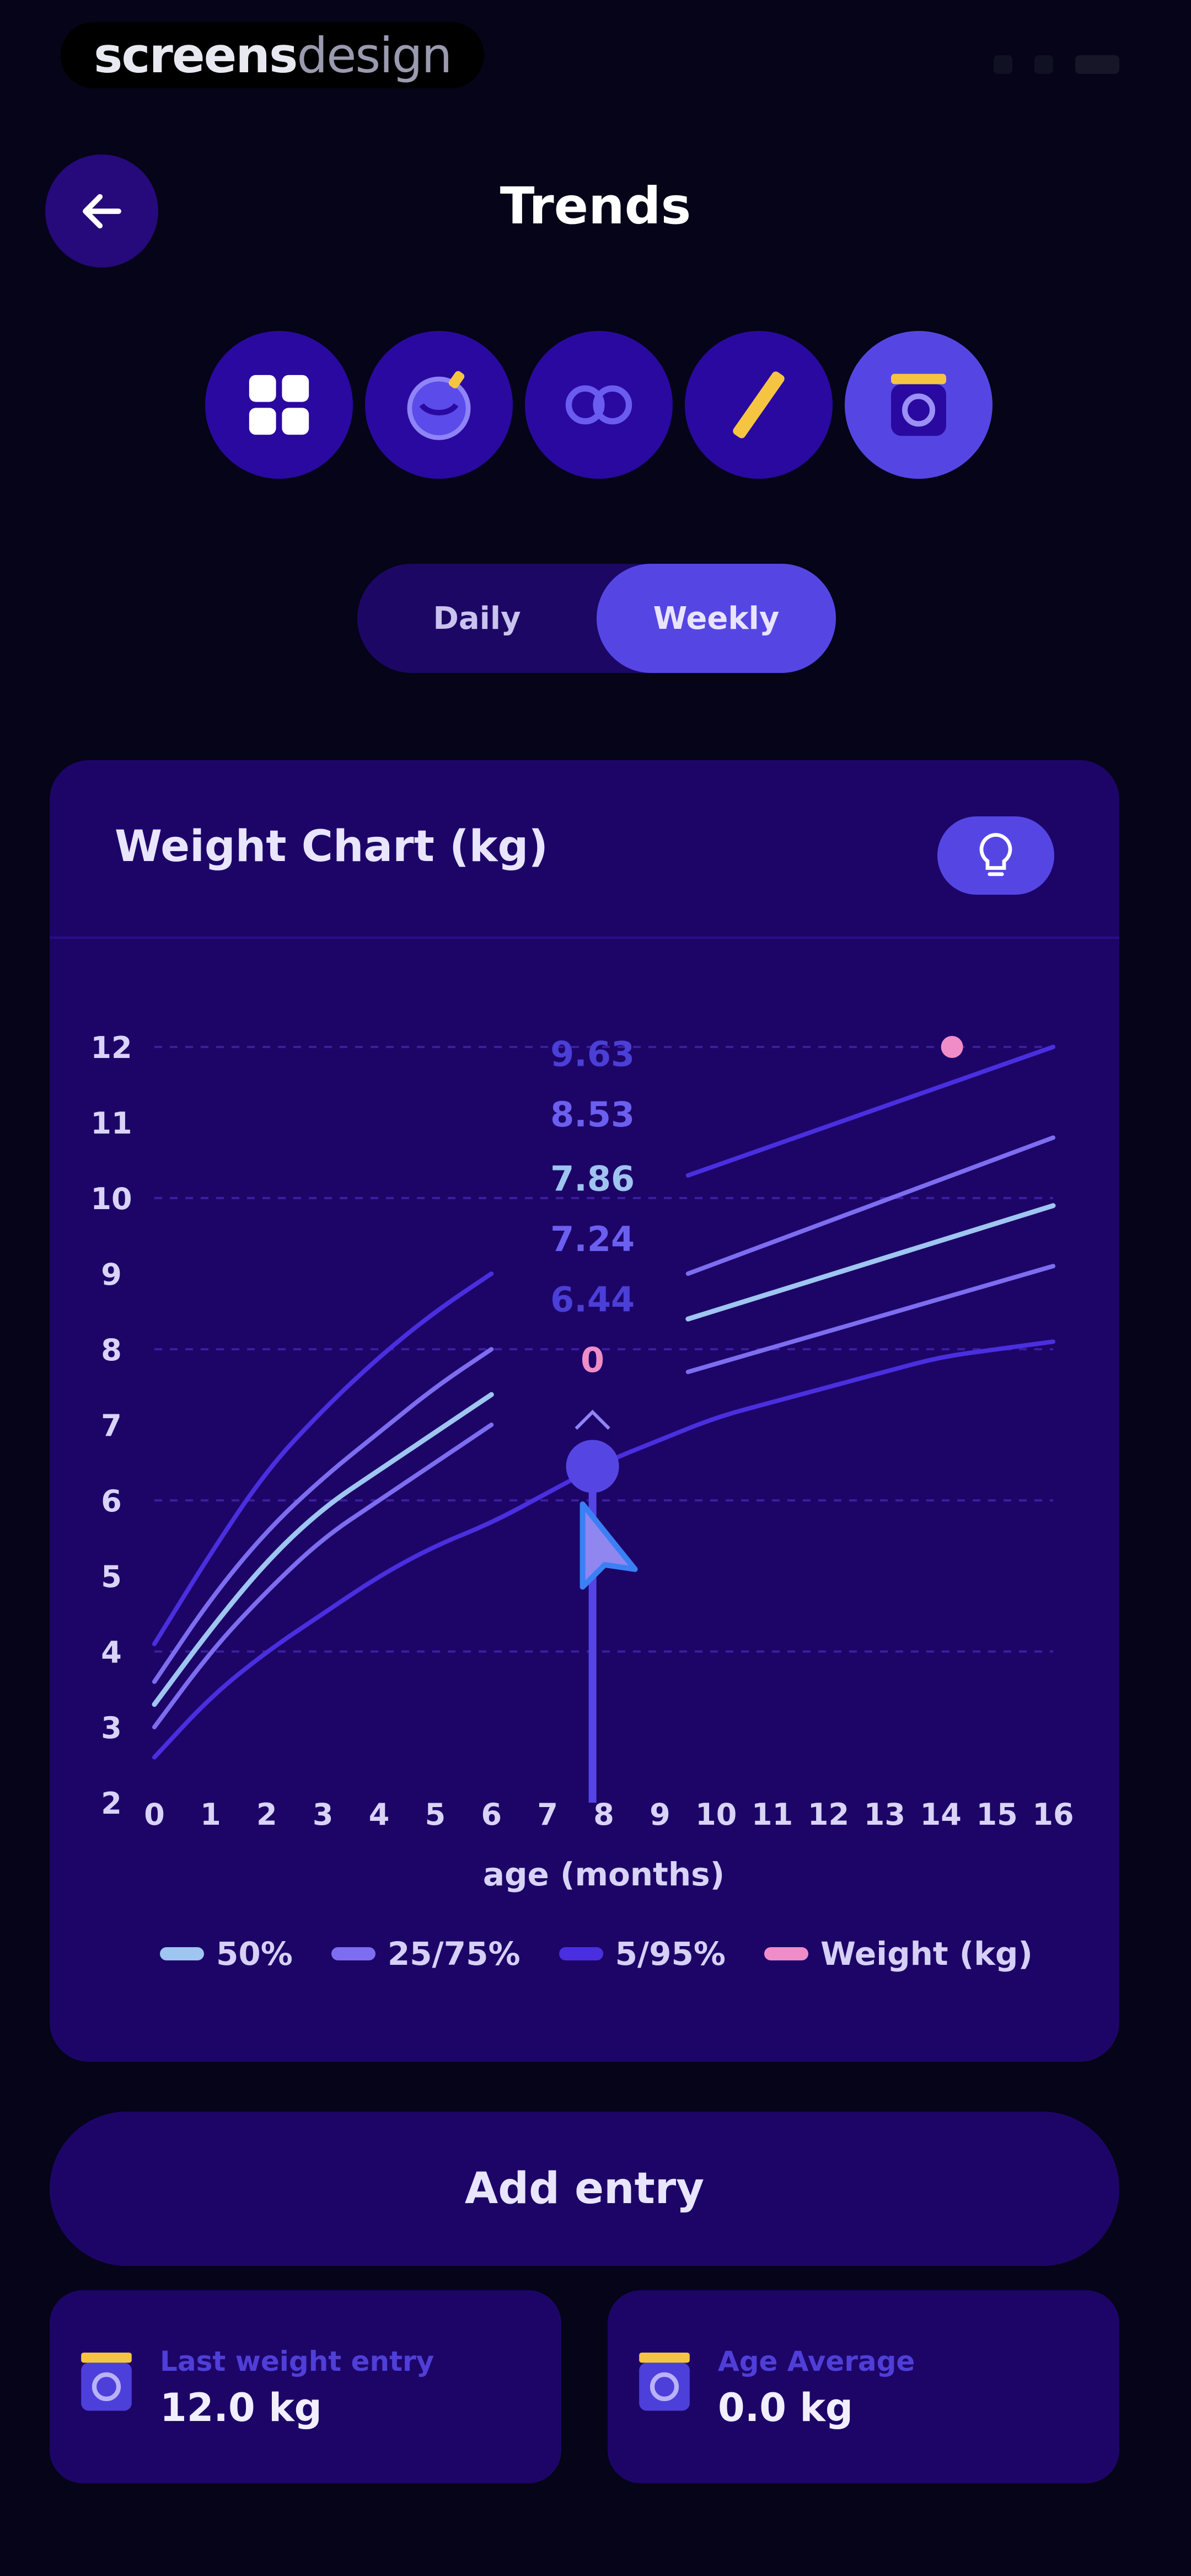 The width and height of the screenshot is (1191, 2576). What do you see at coordinates (374, 55) in the screenshot?
I see `watermark-light: design` at bounding box center [374, 55].